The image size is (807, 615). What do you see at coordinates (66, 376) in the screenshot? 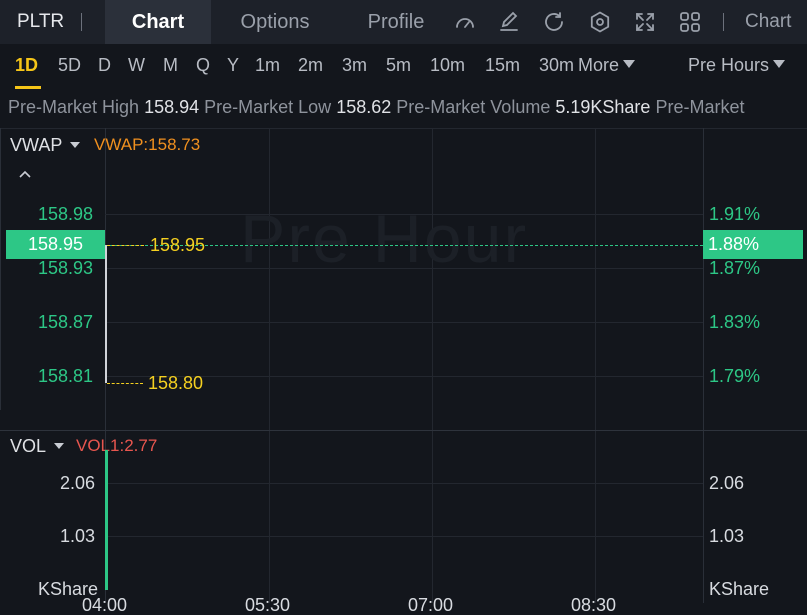
I see `price-axis-label: 158.81` at bounding box center [66, 376].